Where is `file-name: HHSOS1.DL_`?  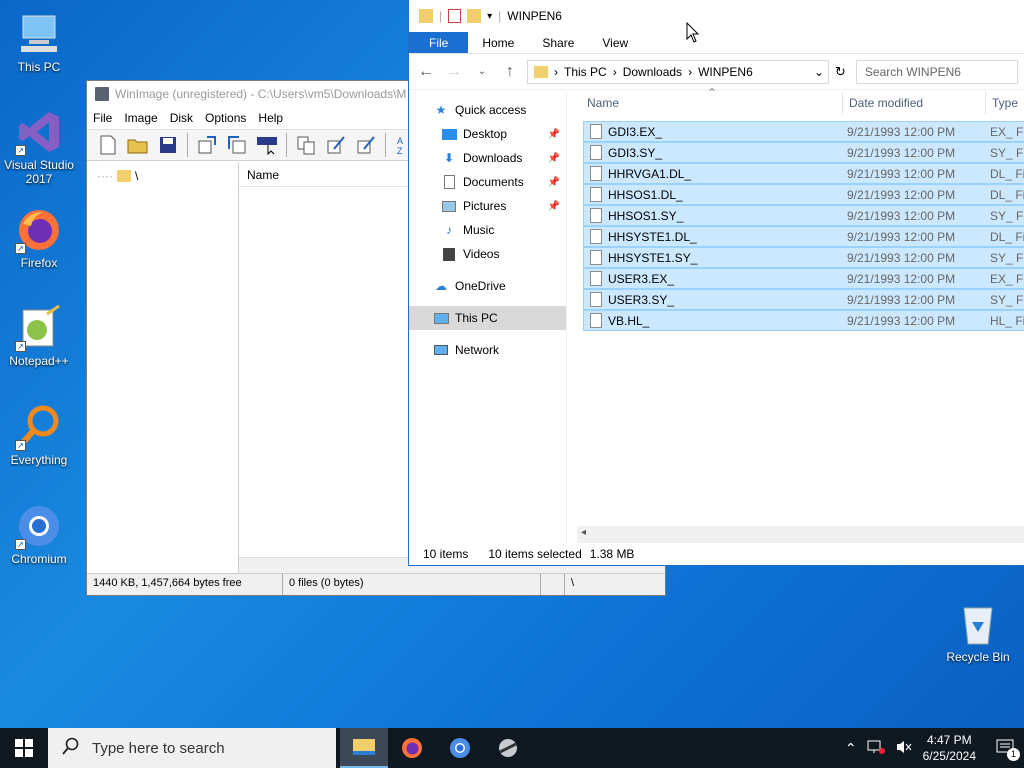
file-name: HHSOS1.DL_ is located at coordinates (645, 194).